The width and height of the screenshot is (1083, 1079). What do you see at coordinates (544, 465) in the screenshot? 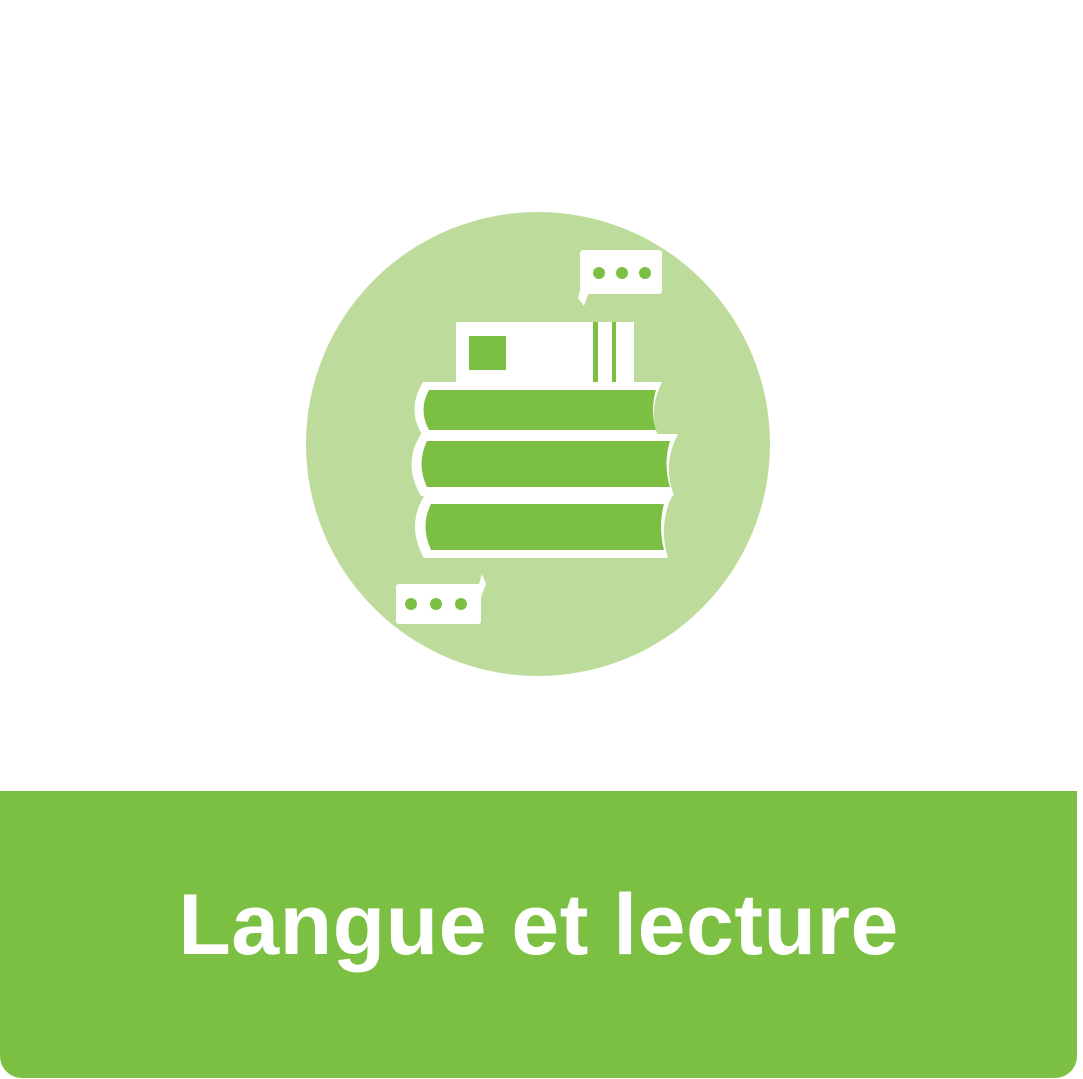
I see `book-two-icon` at bounding box center [544, 465].